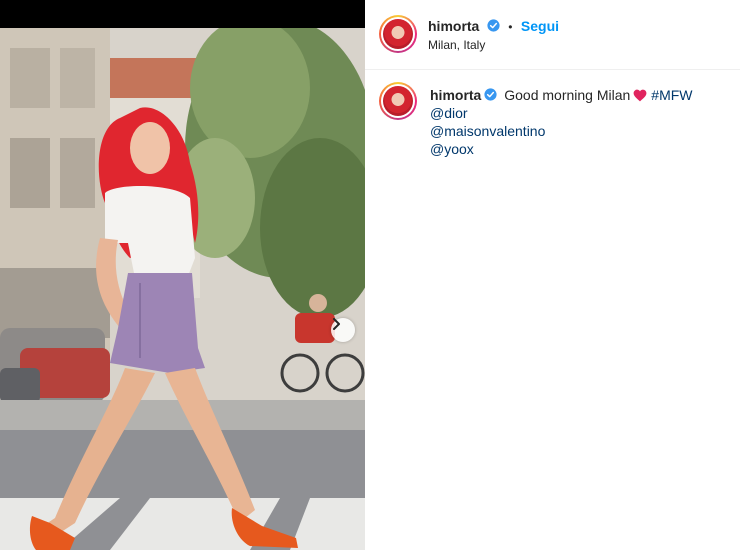 This screenshot has height=550, width=740. I want to click on author-username: himorta, so click(453, 26).